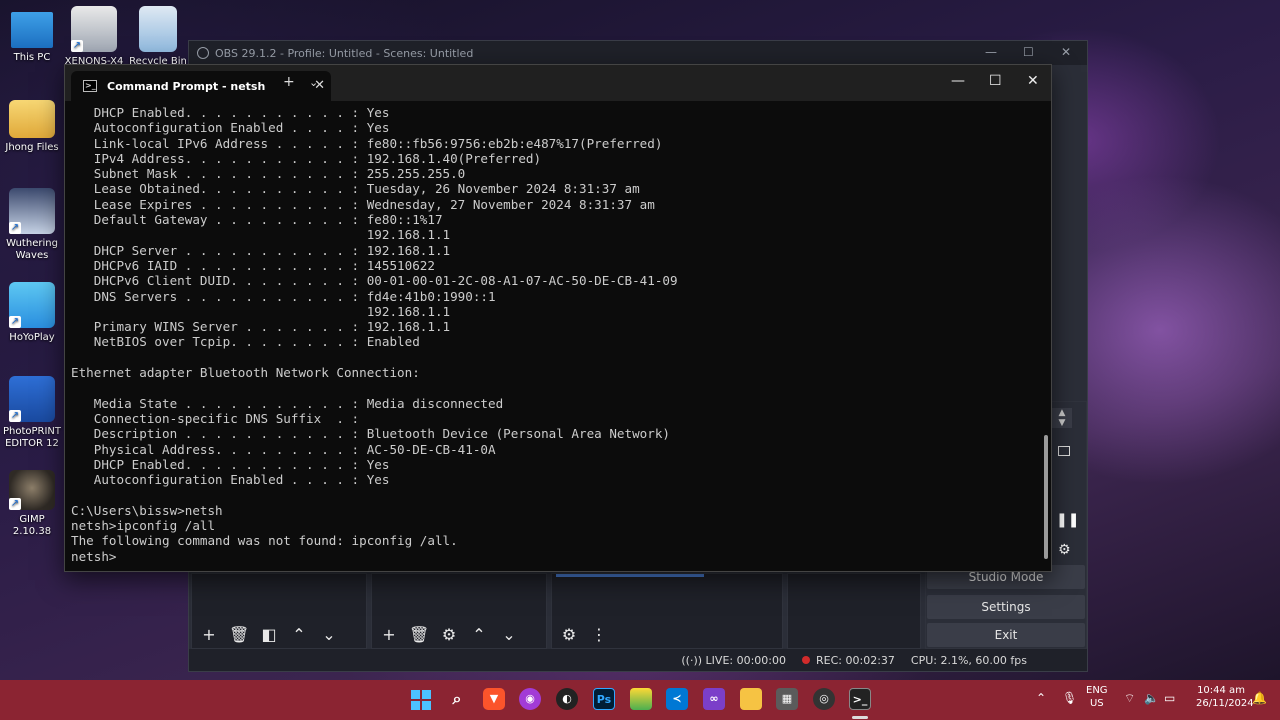 This screenshot has width=1280, height=720. What do you see at coordinates (1046, 497) in the screenshot?
I see `scrollbar` at bounding box center [1046, 497].